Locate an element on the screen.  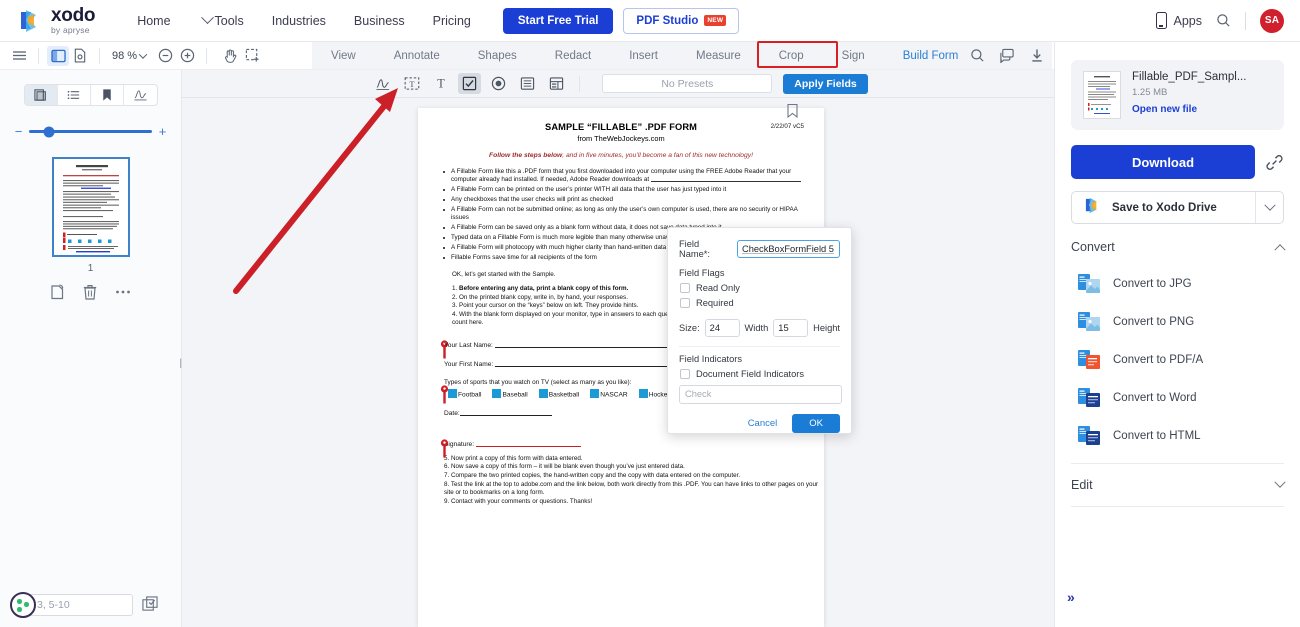
tab-crop: Crop is located at coordinates (791, 56).